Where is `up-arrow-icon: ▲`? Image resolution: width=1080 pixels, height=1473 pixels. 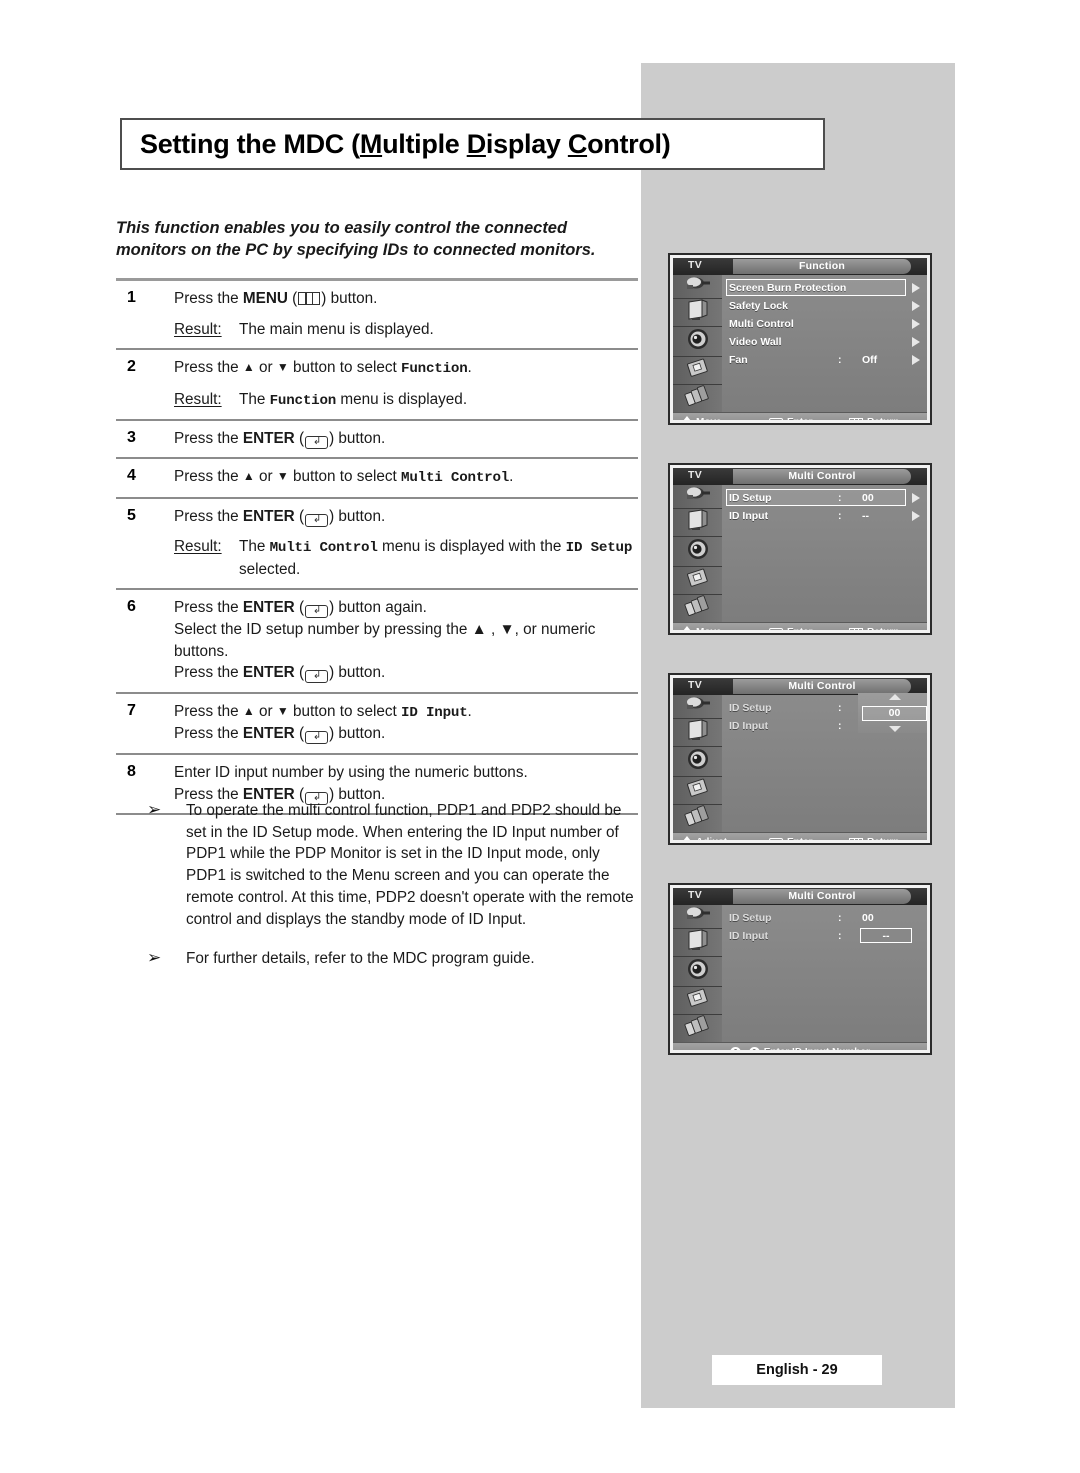 up-arrow-icon: ▲ is located at coordinates (248, 367).